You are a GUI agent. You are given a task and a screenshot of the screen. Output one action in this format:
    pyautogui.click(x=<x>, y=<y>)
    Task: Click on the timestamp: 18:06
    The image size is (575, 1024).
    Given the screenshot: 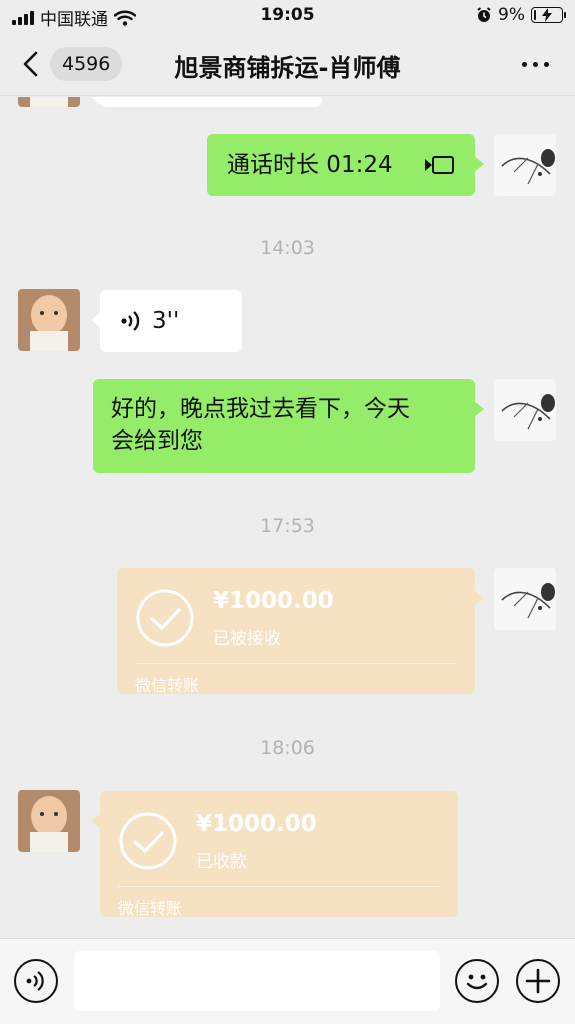 What is the action you would take?
    pyautogui.click(x=287, y=748)
    